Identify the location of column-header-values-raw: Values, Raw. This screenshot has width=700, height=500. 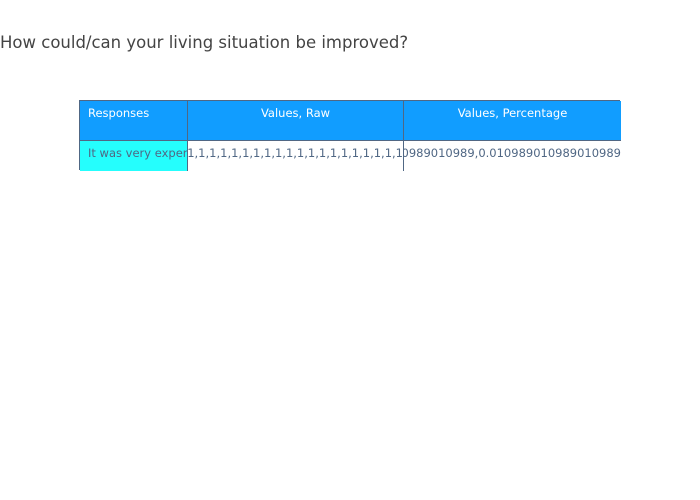
(296, 121).